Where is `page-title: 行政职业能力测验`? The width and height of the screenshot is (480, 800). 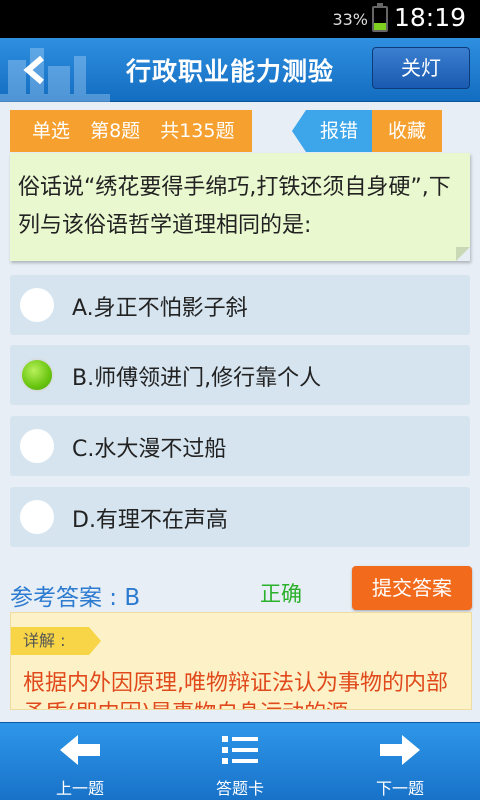 page-title: 行政职业能力测验 is located at coordinates (229, 71).